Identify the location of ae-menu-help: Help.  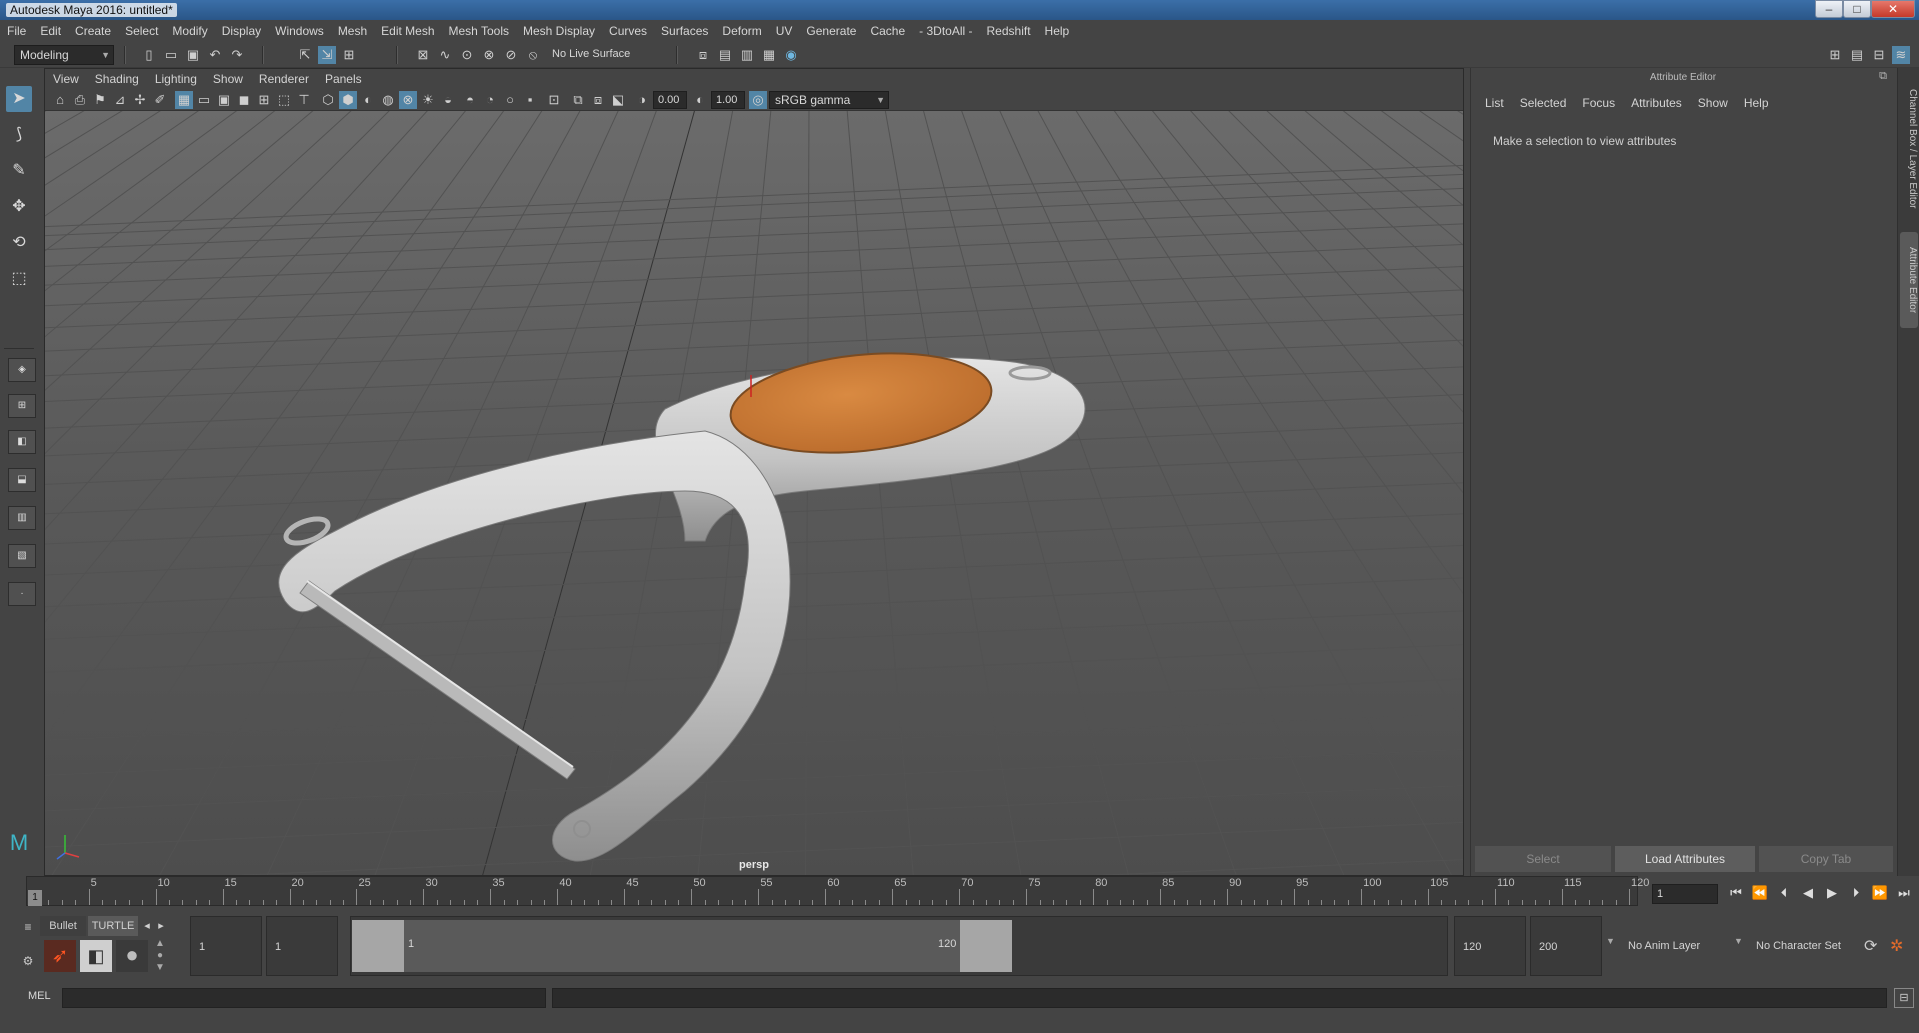
(1756, 103).